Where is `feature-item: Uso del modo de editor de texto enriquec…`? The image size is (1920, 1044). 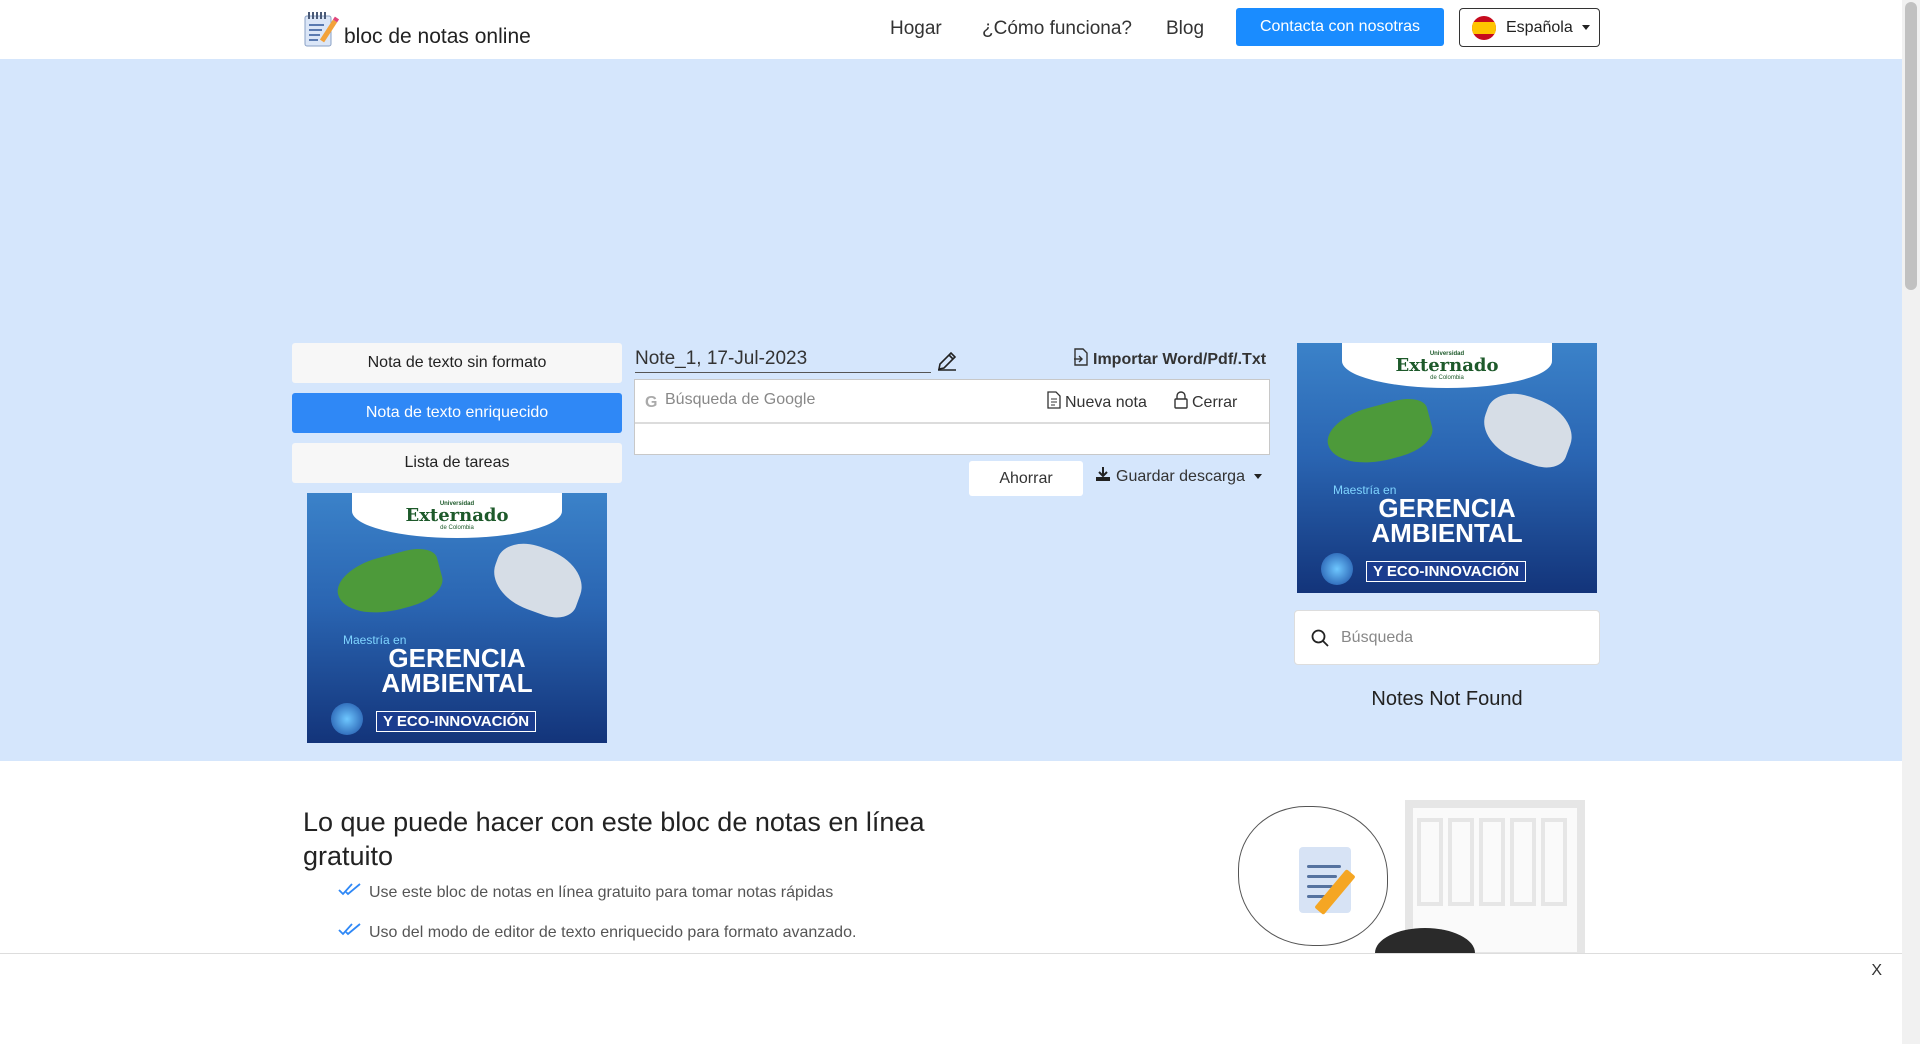
feature-item: Uso del modo de editor de texto enriquec… is located at coordinates (597, 932).